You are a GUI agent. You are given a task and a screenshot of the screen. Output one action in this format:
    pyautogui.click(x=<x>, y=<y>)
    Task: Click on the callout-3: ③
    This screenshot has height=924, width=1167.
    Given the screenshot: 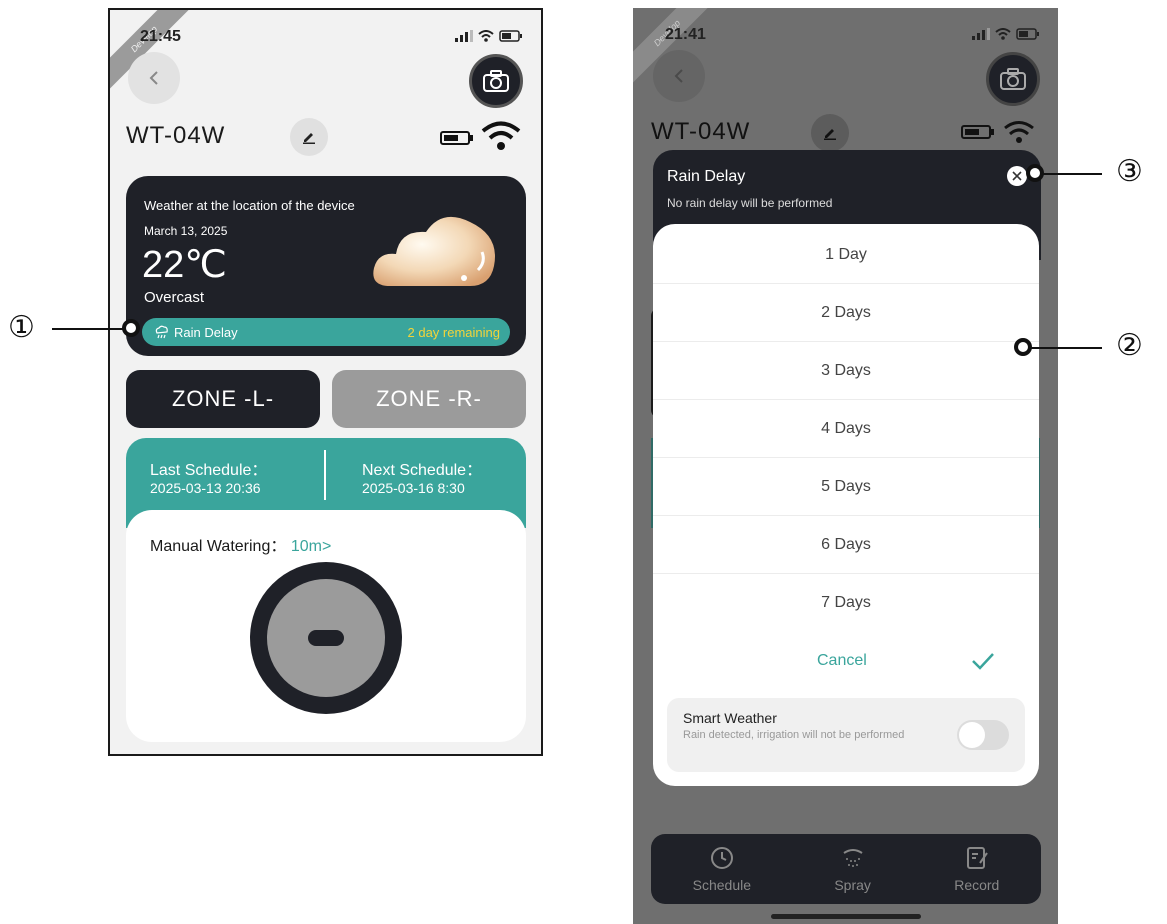 What is the action you would take?
    pyautogui.click(x=1129, y=171)
    